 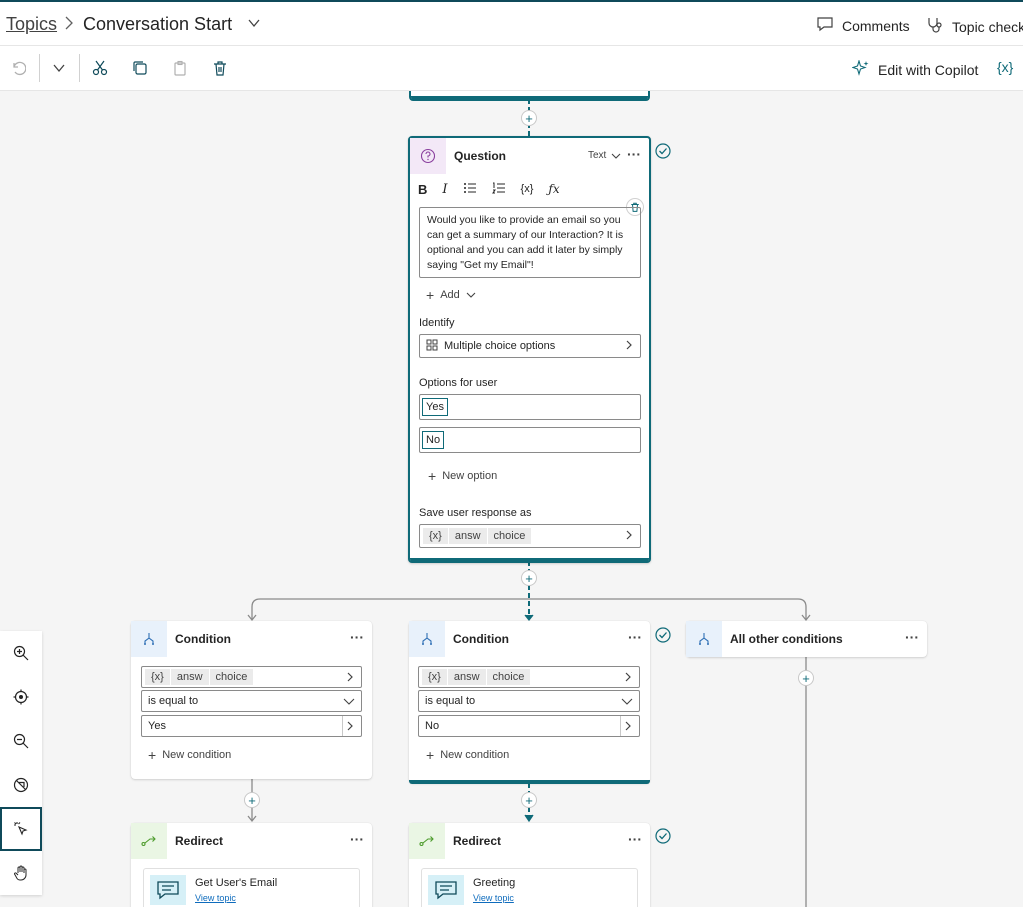 I want to click on identify-selector: Multiple choice options, so click(x=530, y=346).